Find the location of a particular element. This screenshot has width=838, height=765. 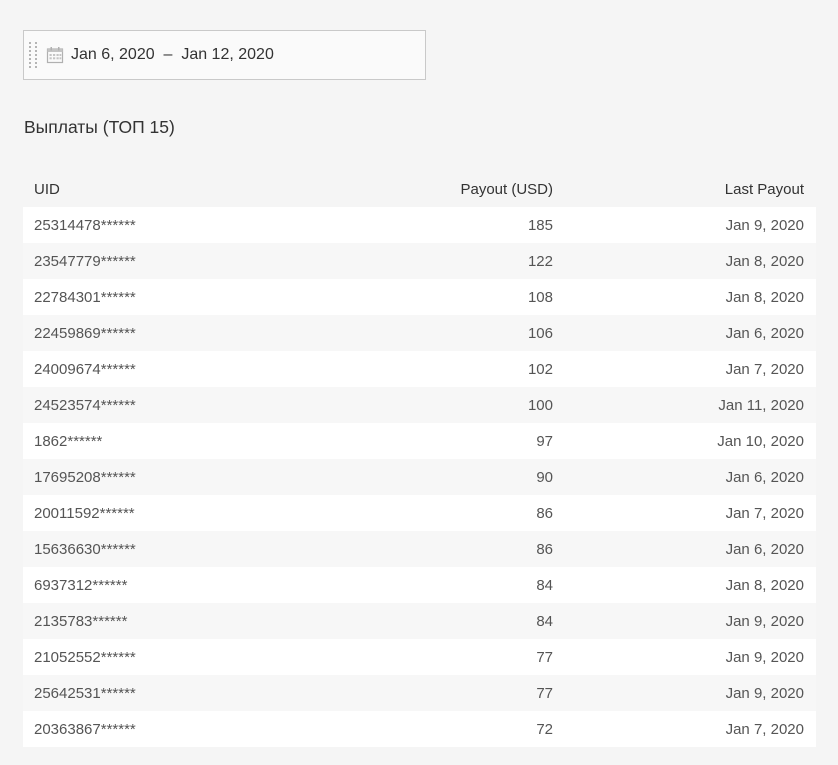

table-row: 22784301****** 108 Jan 8, 2020 is located at coordinates (419, 297).